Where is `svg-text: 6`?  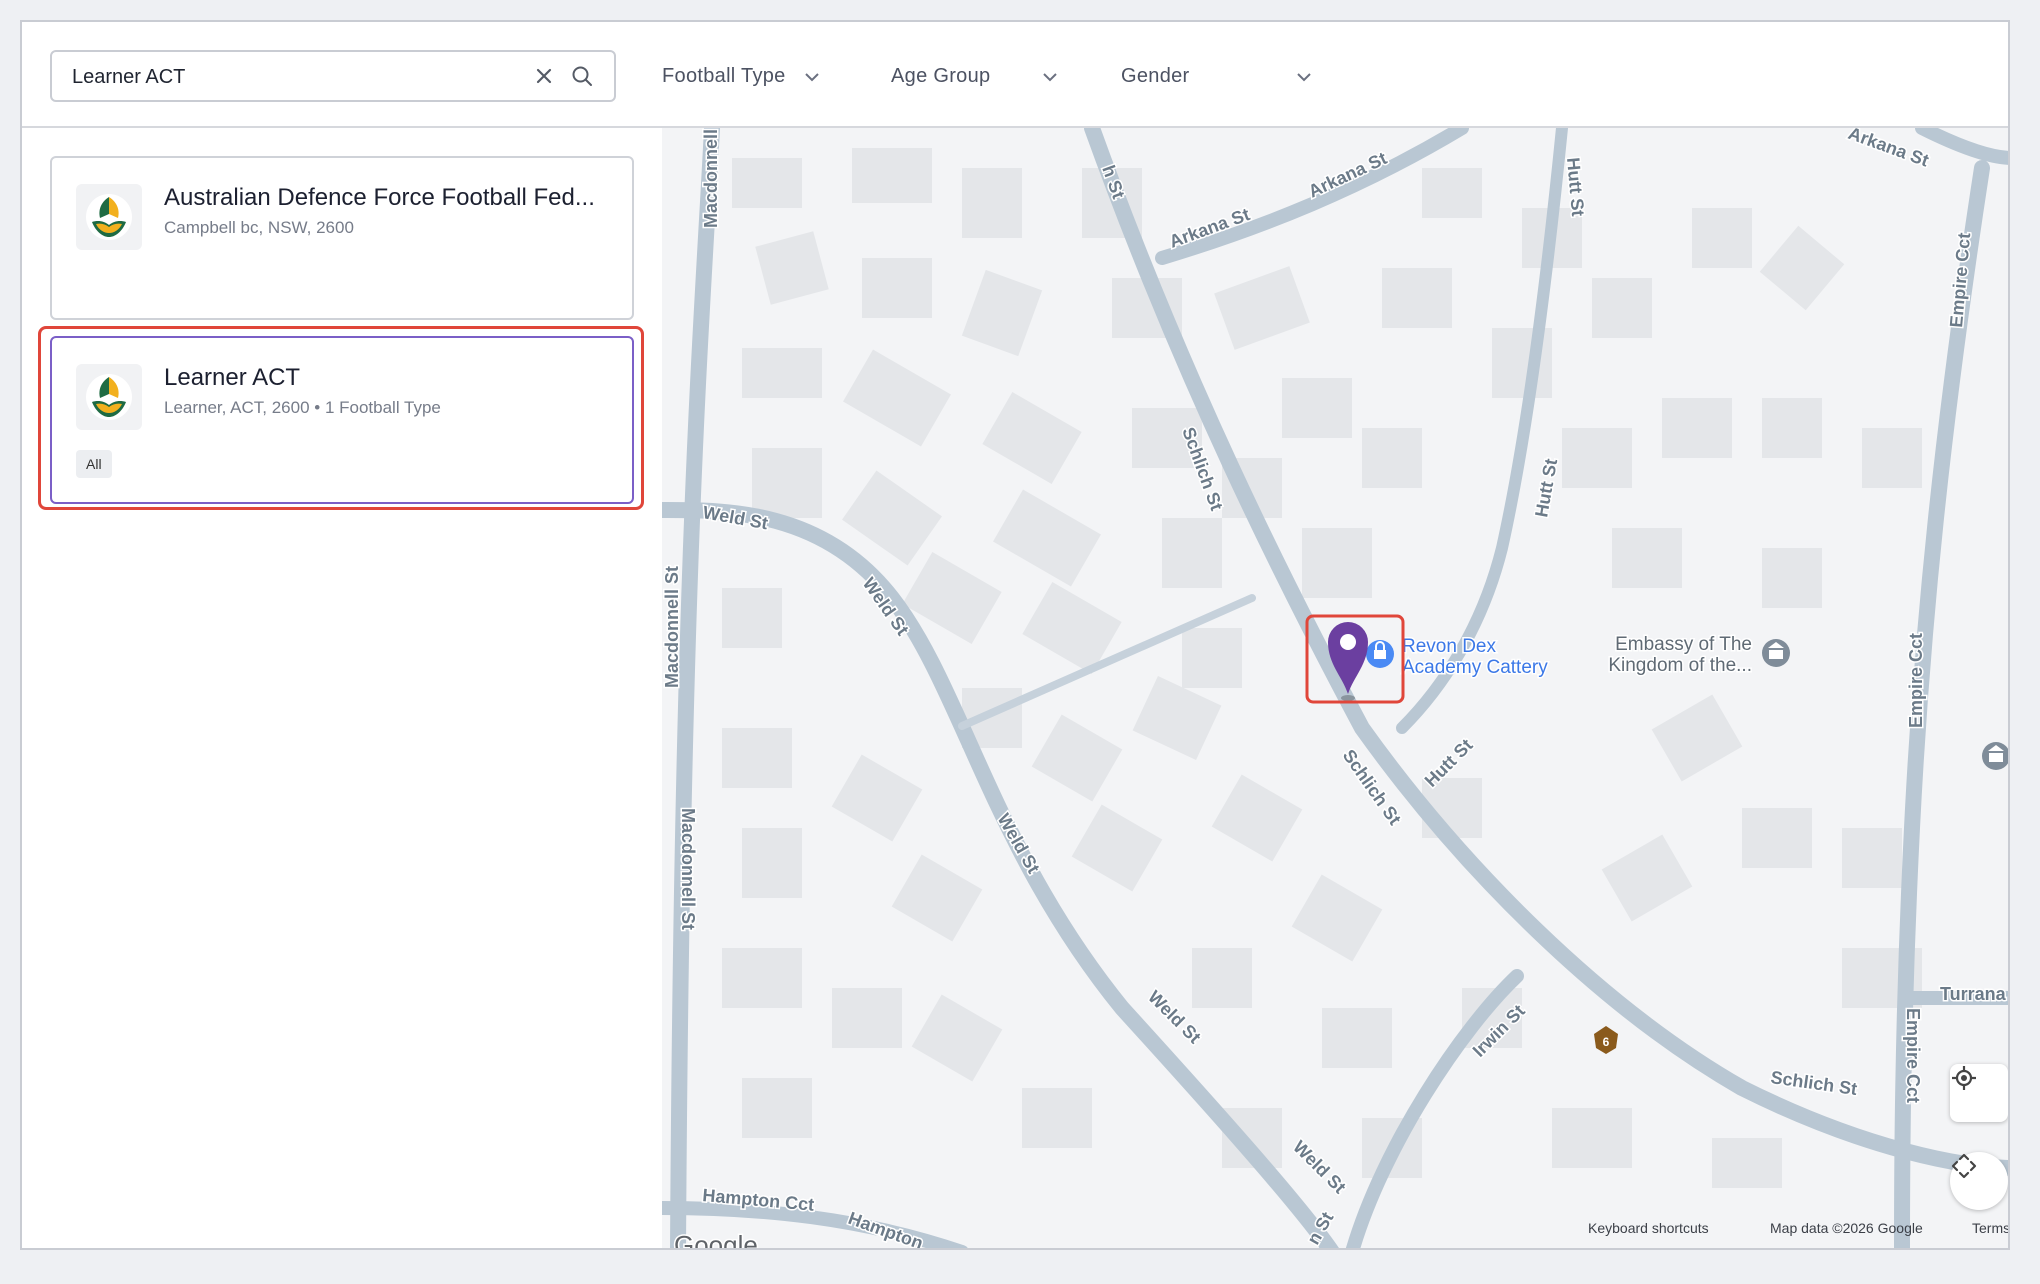 svg-text: 6 is located at coordinates (1606, 1042).